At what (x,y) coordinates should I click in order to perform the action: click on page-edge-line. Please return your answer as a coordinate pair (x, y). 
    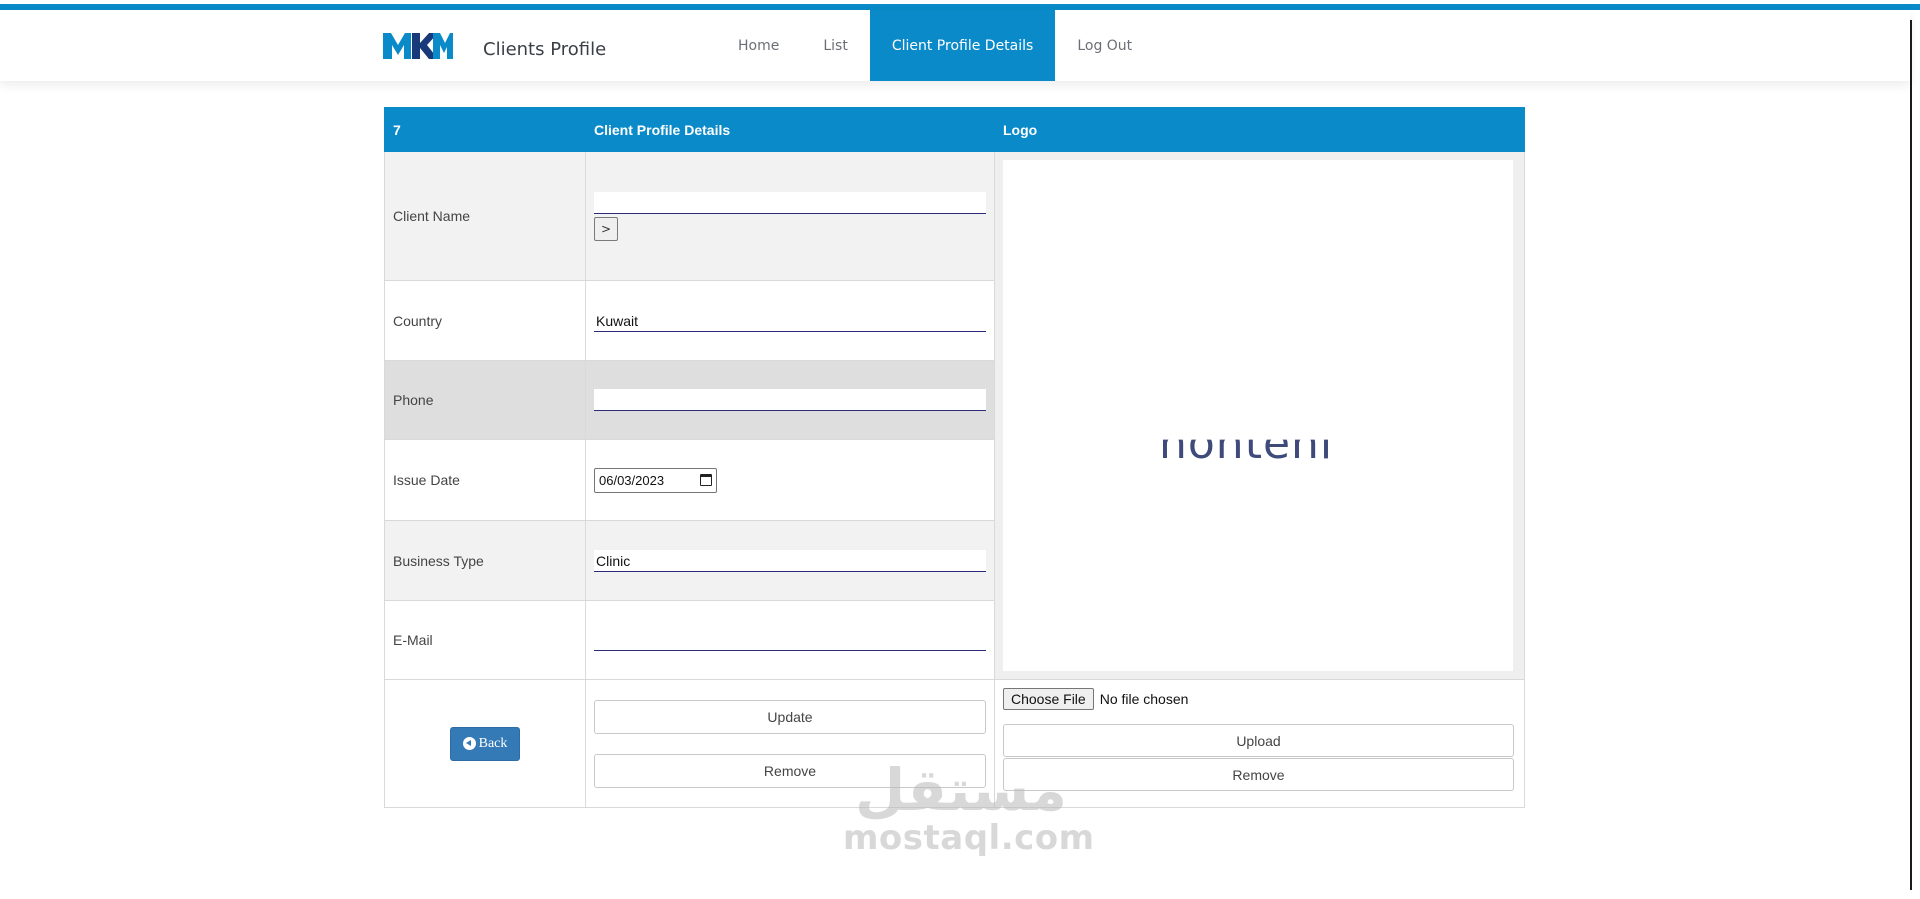
    Looking at the image, I should click on (1911, 455).